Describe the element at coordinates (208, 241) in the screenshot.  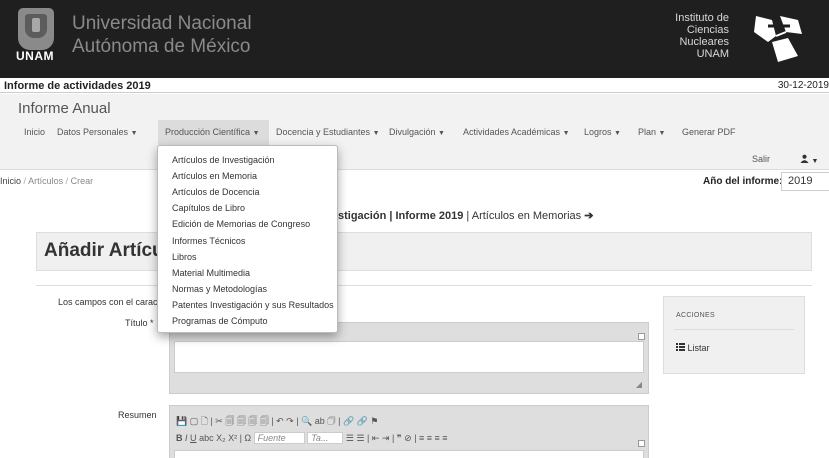
I see `menu-item-informes-tecnicos: Informes Técnicos` at that location.